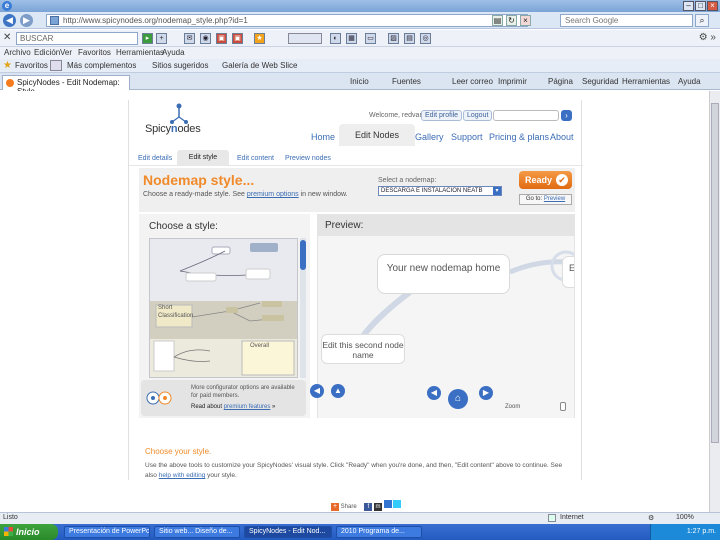 Image resolution: width=720 pixels, height=540 pixels. I want to click on premium-options-link: premium options, so click(273, 194).